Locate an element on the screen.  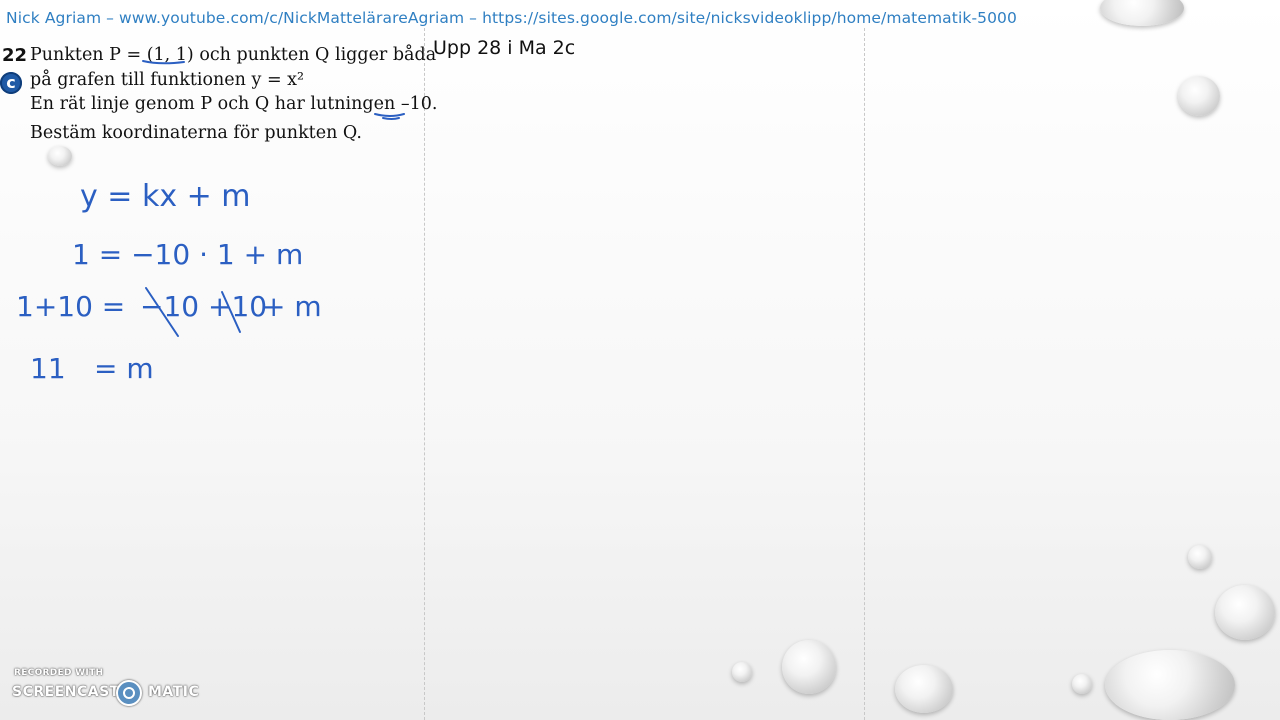
column-divider-right is located at coordinates (864, 374).